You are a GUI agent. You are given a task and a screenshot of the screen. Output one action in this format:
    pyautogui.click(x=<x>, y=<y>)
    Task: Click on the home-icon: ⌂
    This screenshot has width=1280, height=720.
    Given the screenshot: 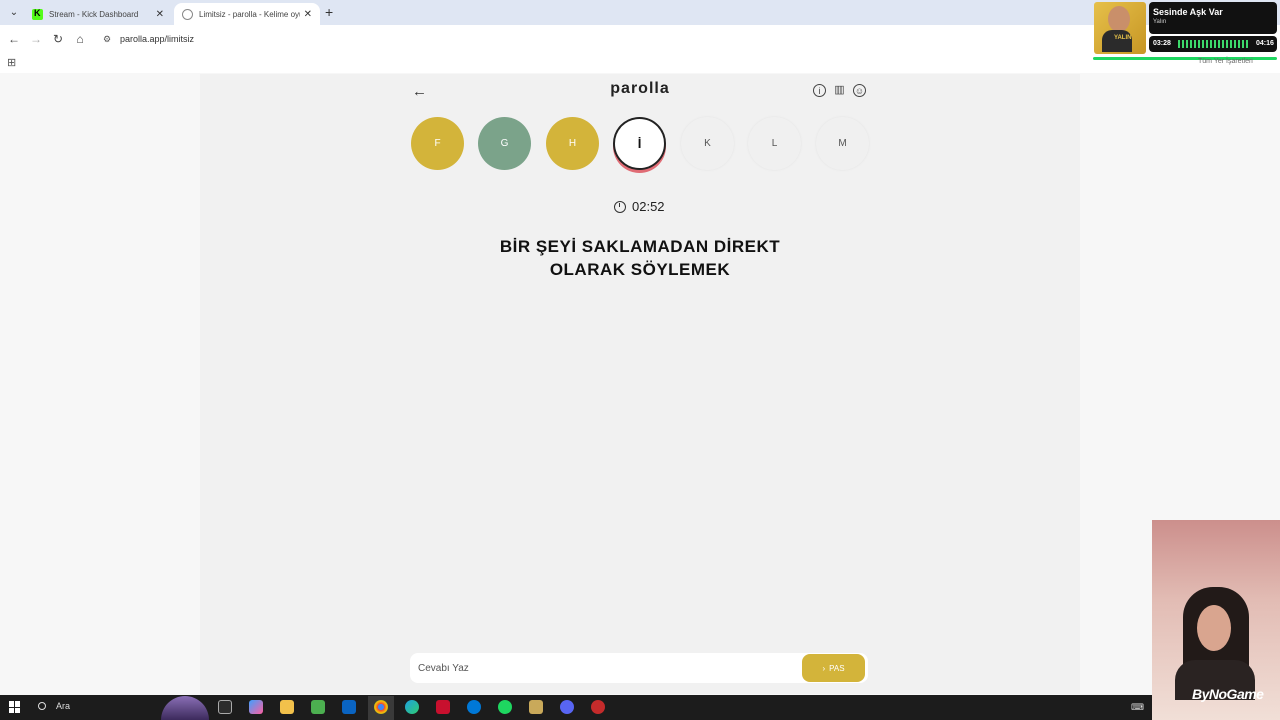 What is the action you would take?
    pyautogui.click(x=80, y=39)
    